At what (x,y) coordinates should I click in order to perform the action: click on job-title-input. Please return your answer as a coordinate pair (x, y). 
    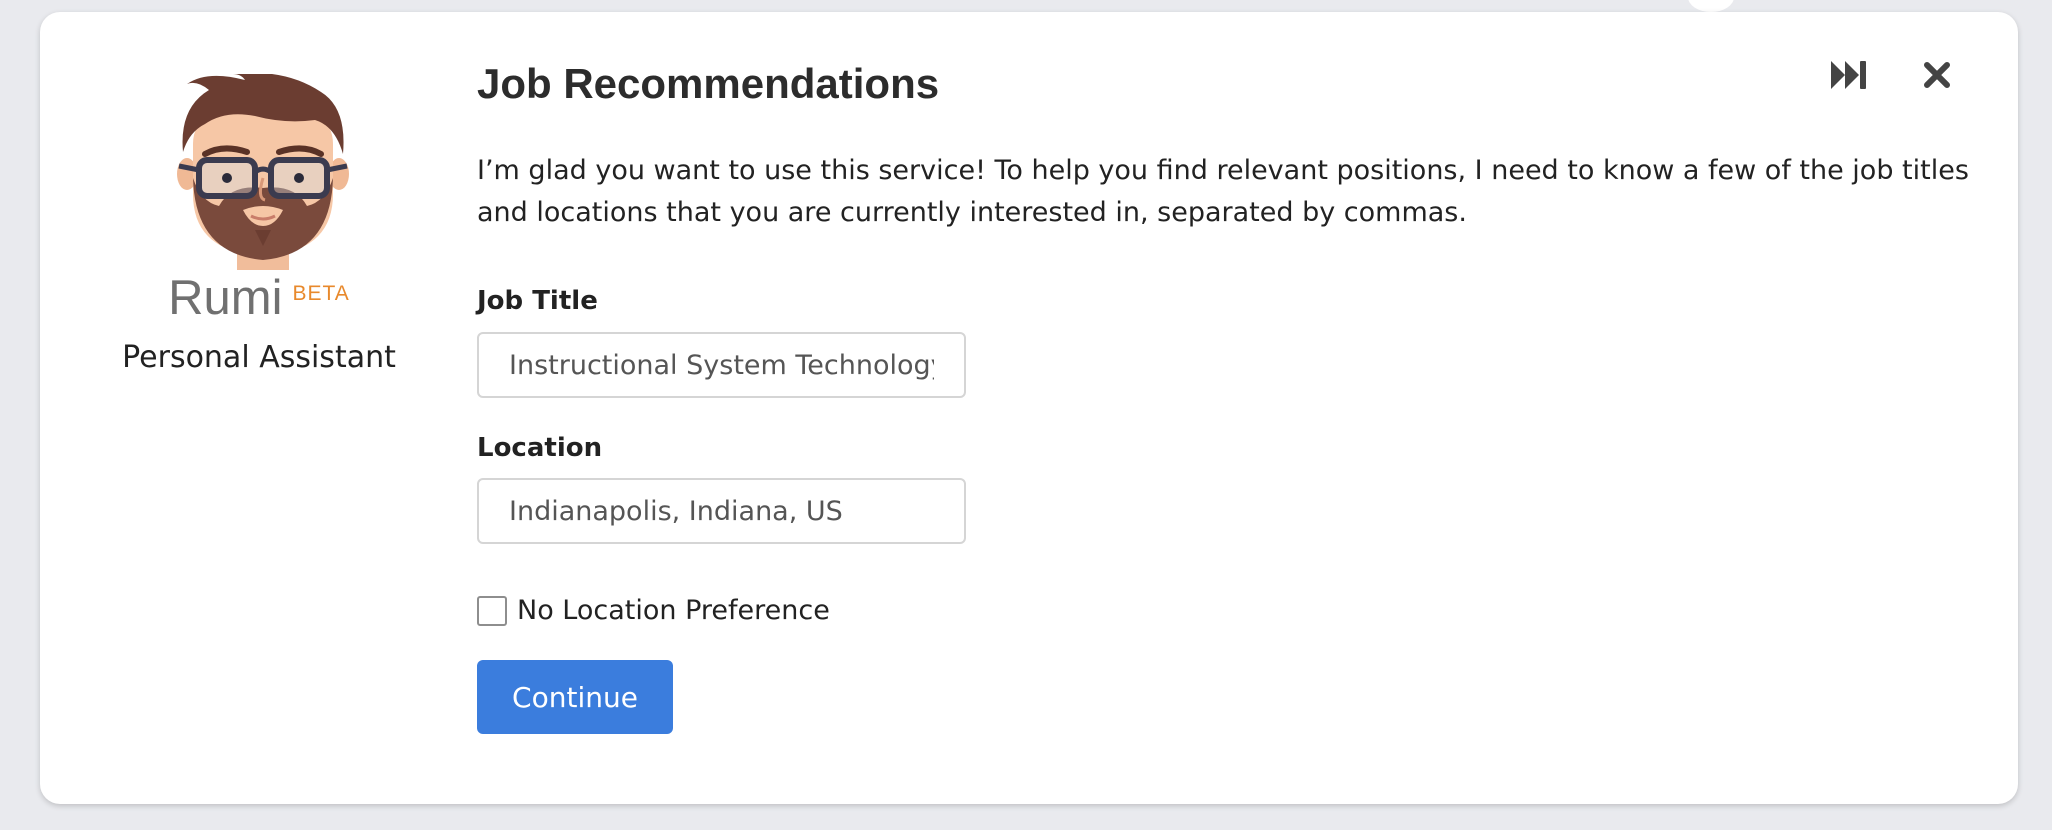
    Looking at the image, I should click on (721, 365).